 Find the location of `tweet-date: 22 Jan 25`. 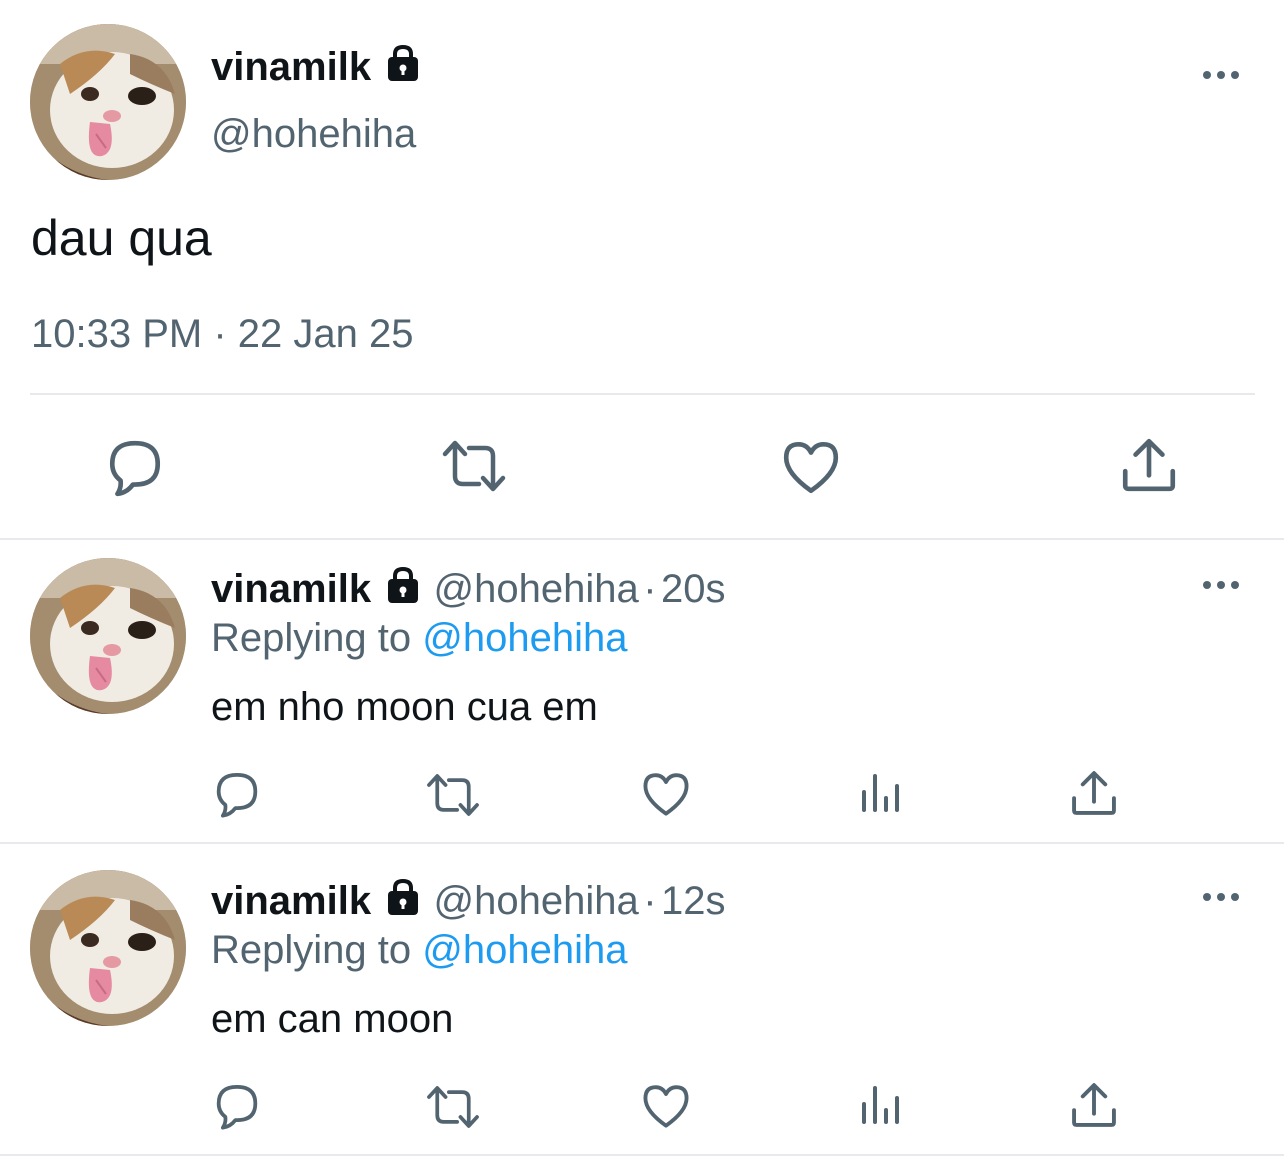

tweet-date: 22 Jan 25 is located at coordinates (326, 334).